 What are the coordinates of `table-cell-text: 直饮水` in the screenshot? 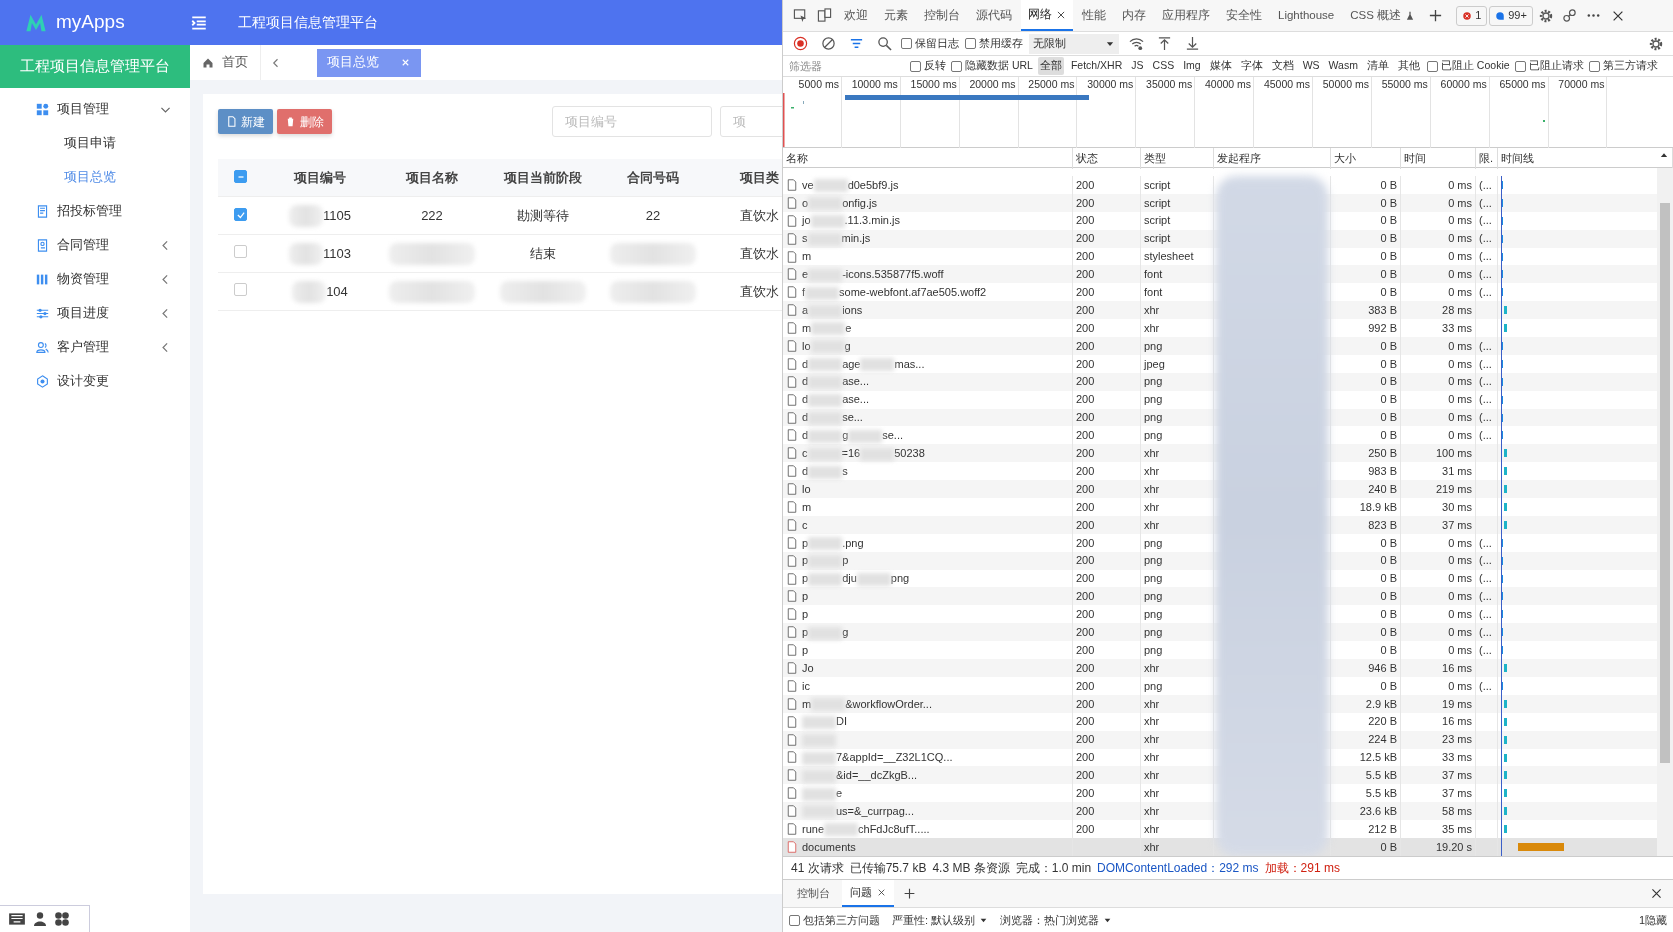 It's located at (759, 291).